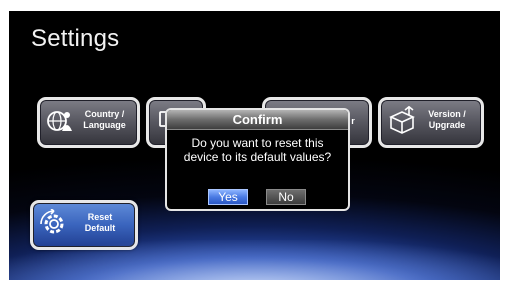  Describe the element at coordinates (402, 121) in the screenshot. I see `box-upgrade-icon` at that location.